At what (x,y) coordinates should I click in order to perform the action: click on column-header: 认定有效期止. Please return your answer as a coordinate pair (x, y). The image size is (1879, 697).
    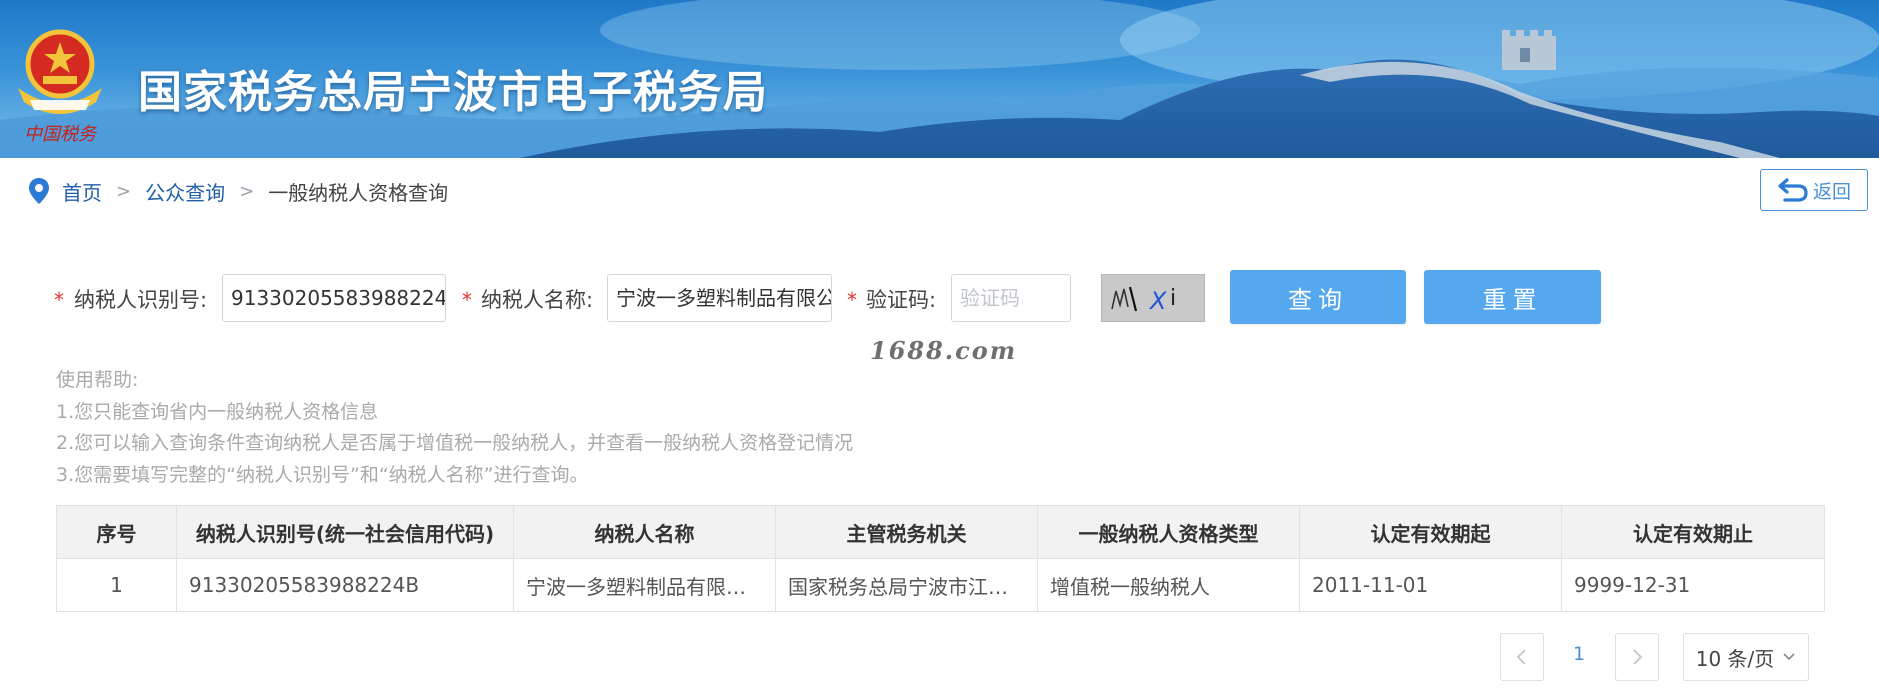
    Looking at the image, I should click on (1693, 532).